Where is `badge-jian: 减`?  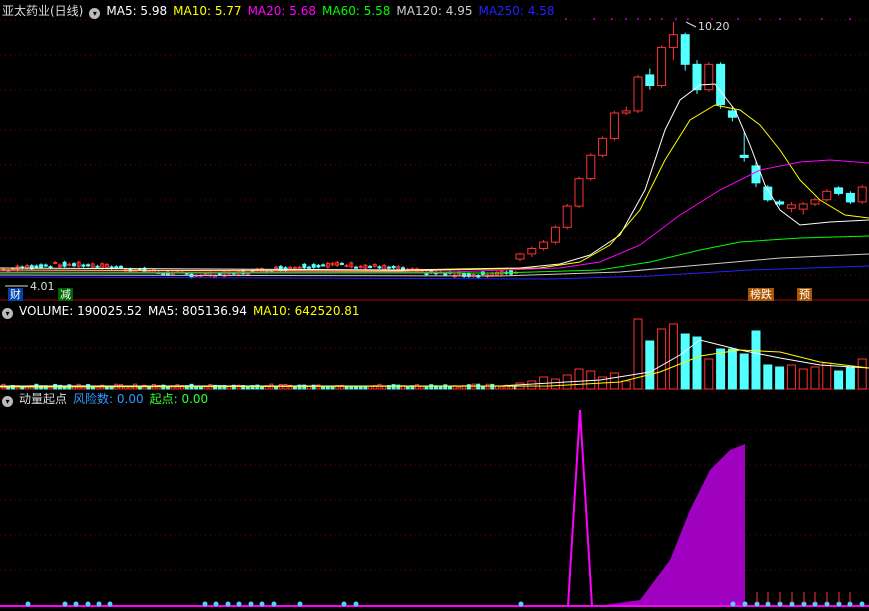 badge-jian: 减 is located at coordinates (65, 294).